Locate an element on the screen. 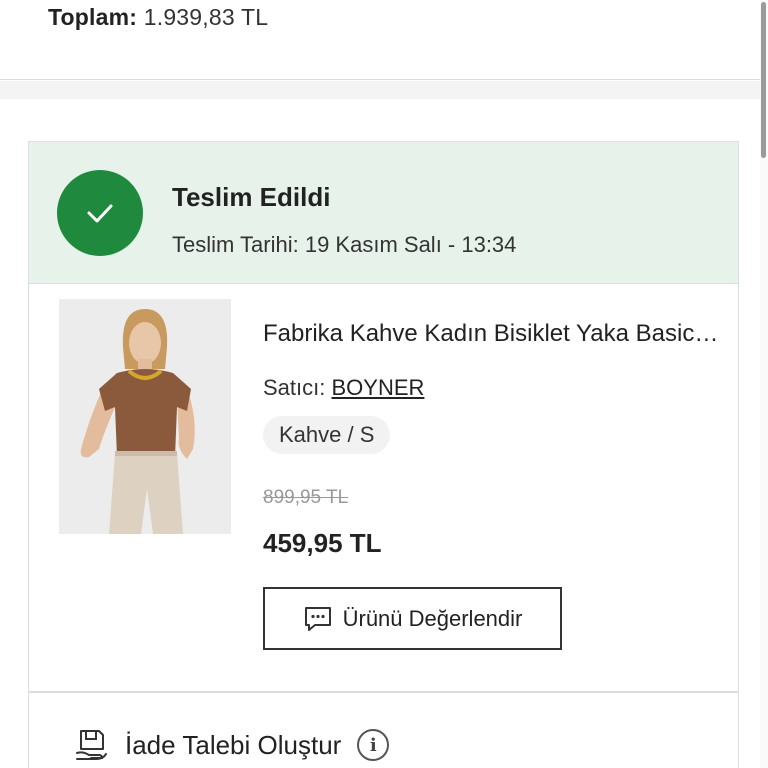 The width and height of the screenshot is (768, 768). check-icon is located at coordinates (100, 213).